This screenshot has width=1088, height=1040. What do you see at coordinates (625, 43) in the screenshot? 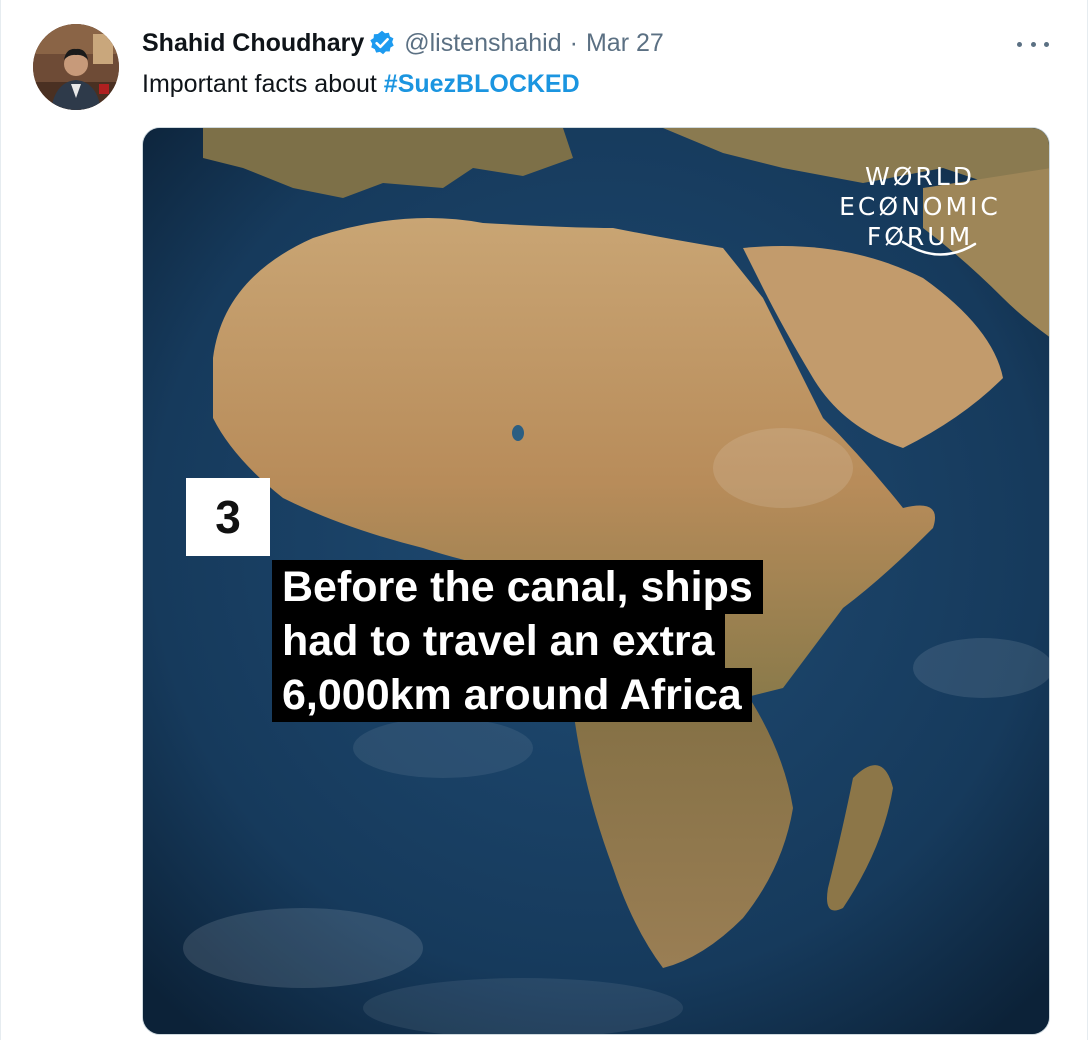
I see `tweet-timestamp: Mar 27` at bounding box center [625, 43].